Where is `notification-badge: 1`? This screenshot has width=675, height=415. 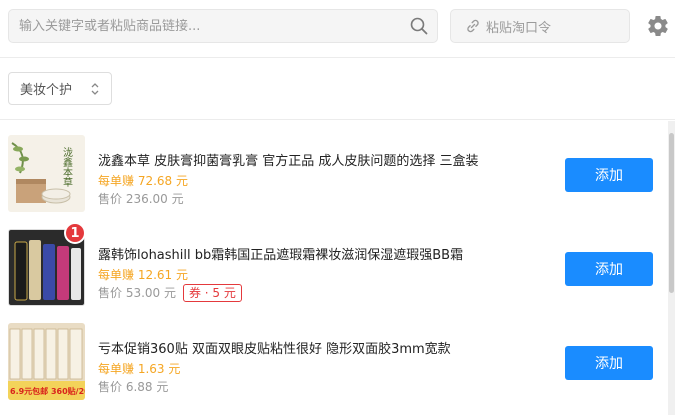 notification-badge: 1 is located at coordinates (75, 233).